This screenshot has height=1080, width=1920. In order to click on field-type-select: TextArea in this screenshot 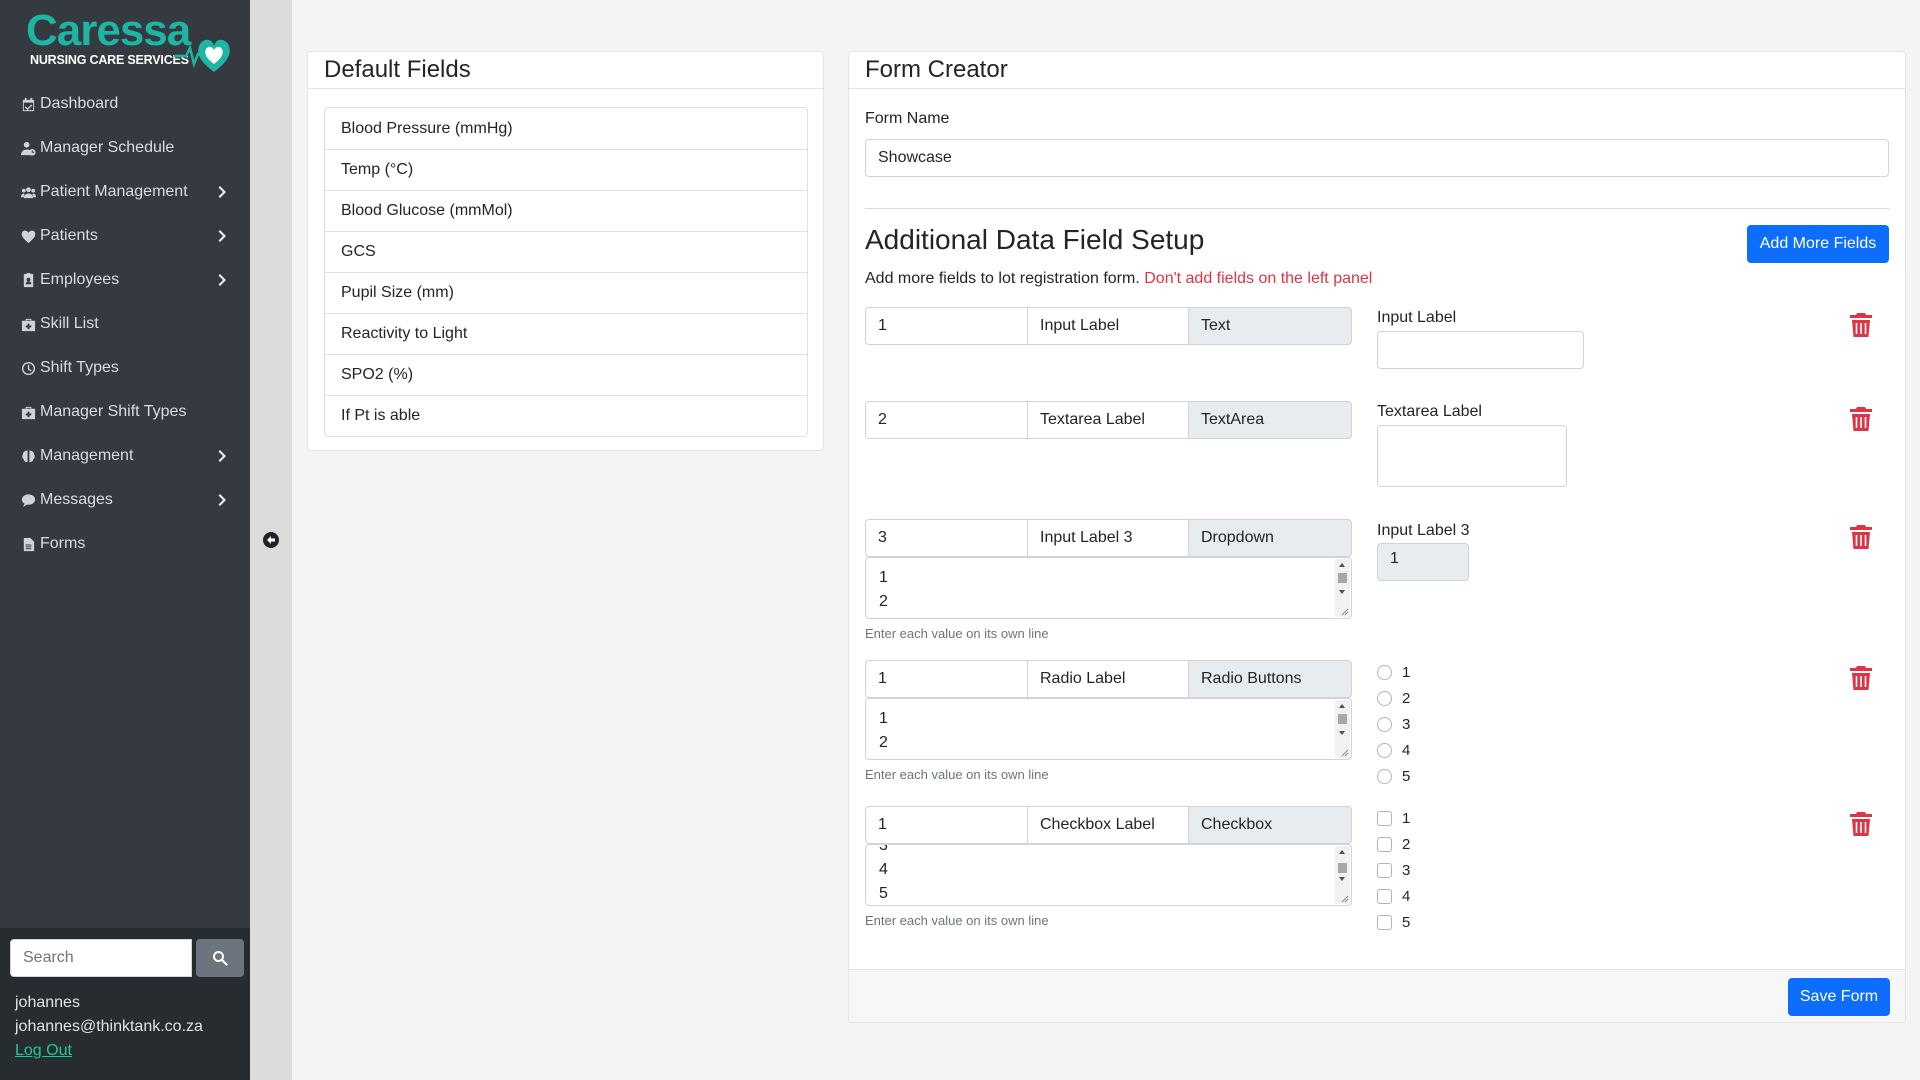, I will do `click(1270, 420)`.